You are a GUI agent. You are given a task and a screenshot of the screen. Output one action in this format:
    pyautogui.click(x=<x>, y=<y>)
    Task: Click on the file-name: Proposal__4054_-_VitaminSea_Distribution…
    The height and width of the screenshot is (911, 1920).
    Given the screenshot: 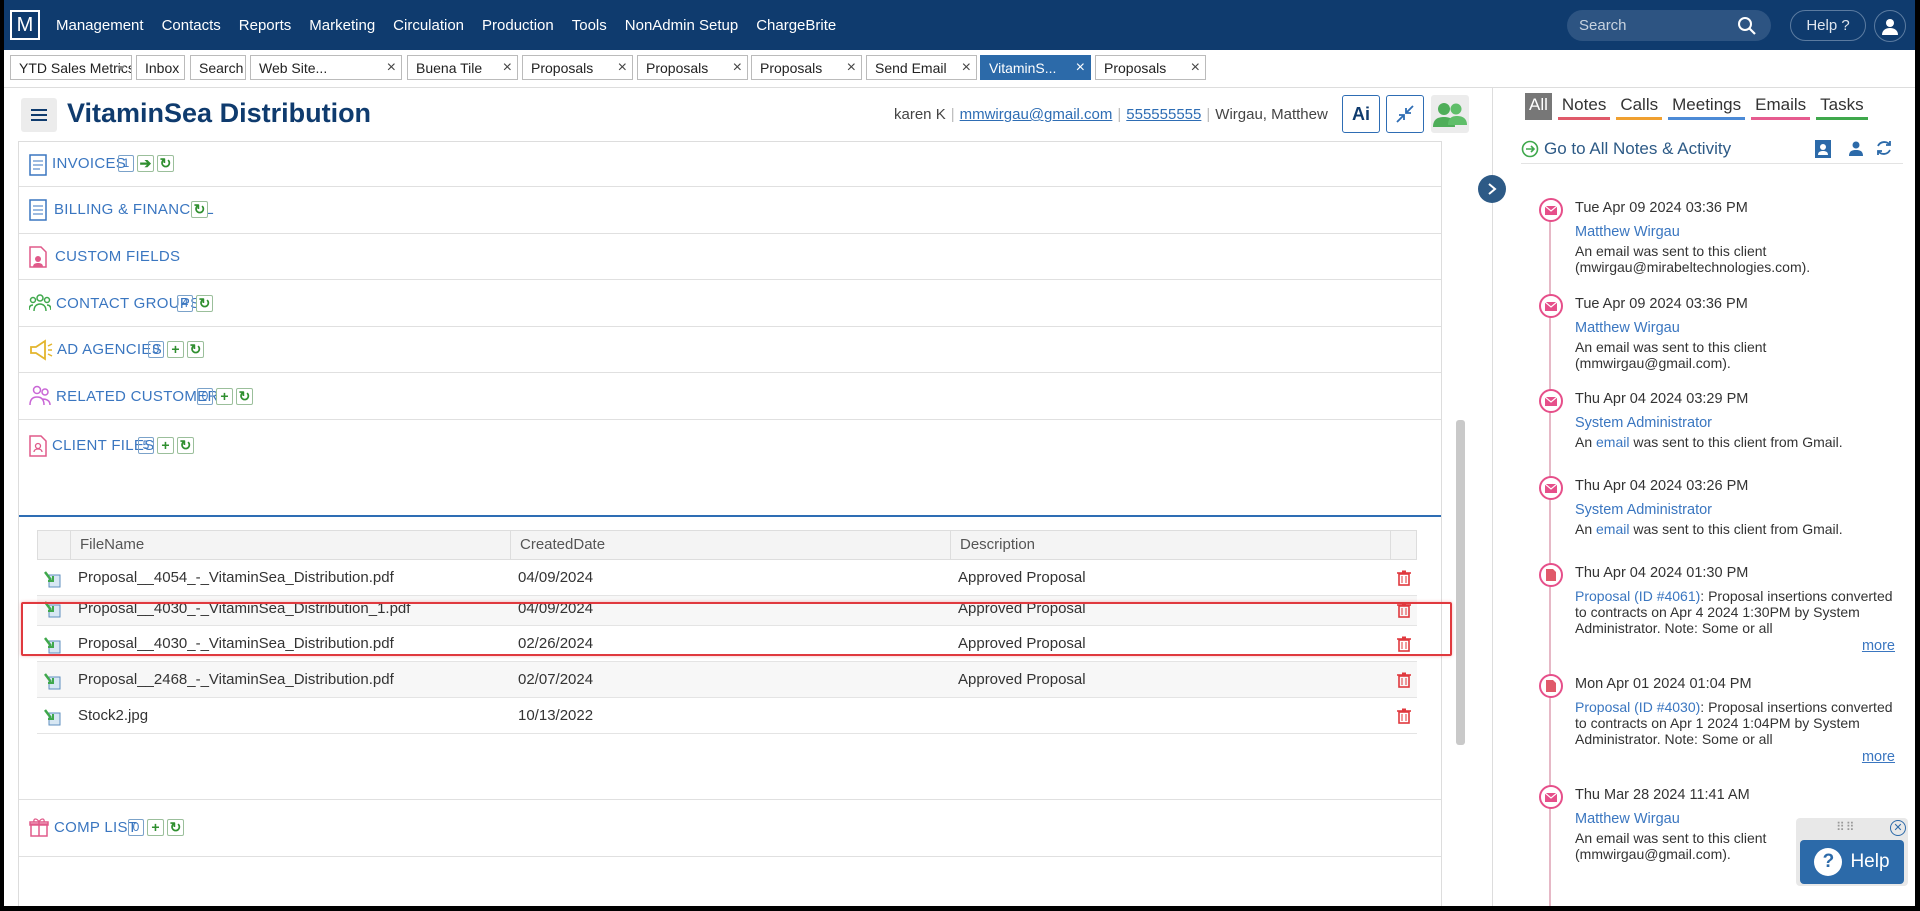 What is the action you would take?
    pyautogui.click(x=236, y=577)
    